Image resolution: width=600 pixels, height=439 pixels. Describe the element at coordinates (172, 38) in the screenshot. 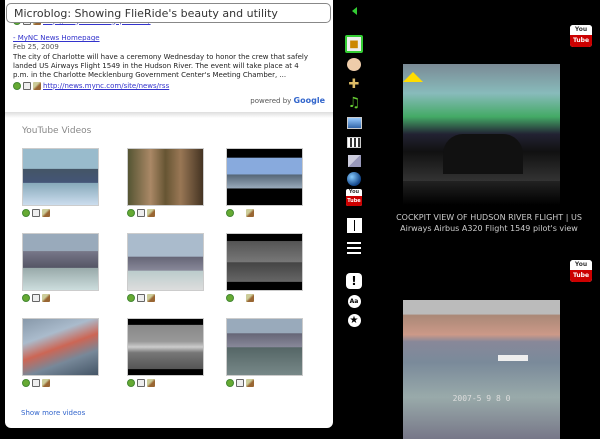

I see `news-source-link: - MyNC News Homepage` at that location.